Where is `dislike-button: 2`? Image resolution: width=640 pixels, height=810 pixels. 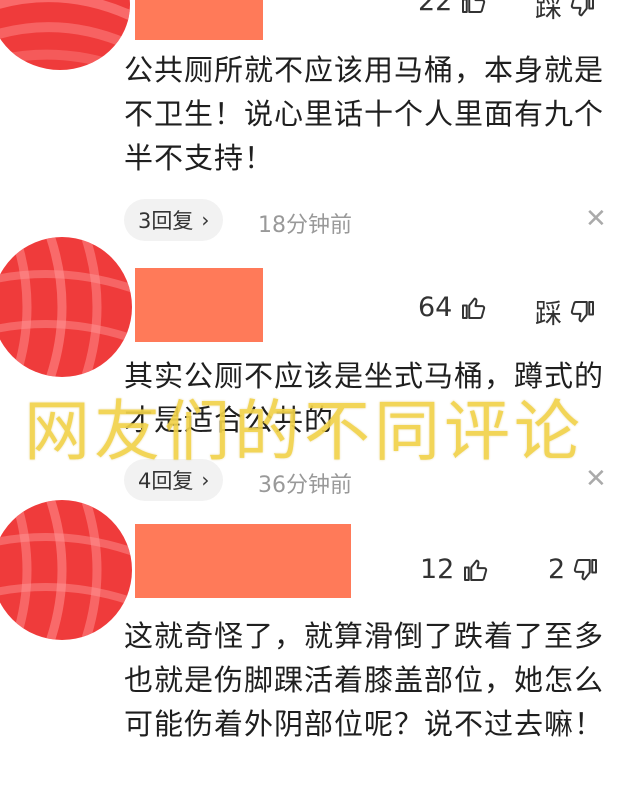 dislike-button: 2 is located at coordinates (574, 569).